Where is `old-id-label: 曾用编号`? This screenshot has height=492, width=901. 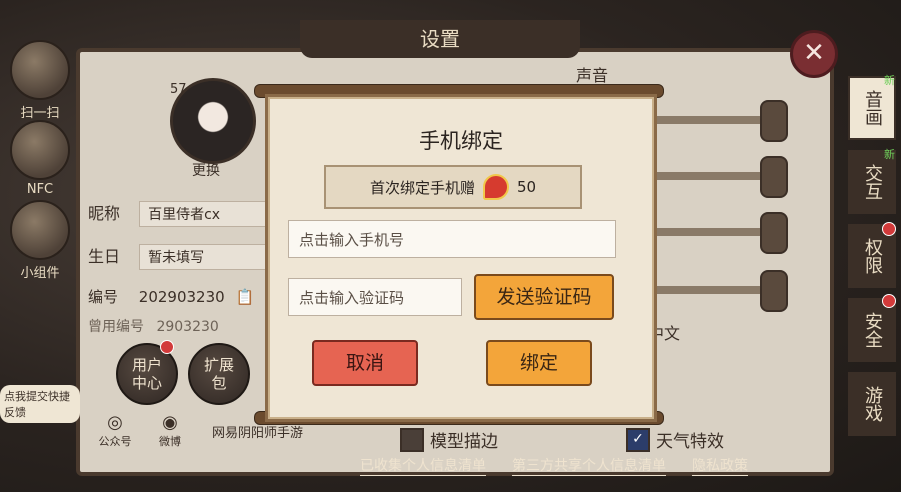 old-id-label: 曾用编号 is located at coordinates (116, 327).